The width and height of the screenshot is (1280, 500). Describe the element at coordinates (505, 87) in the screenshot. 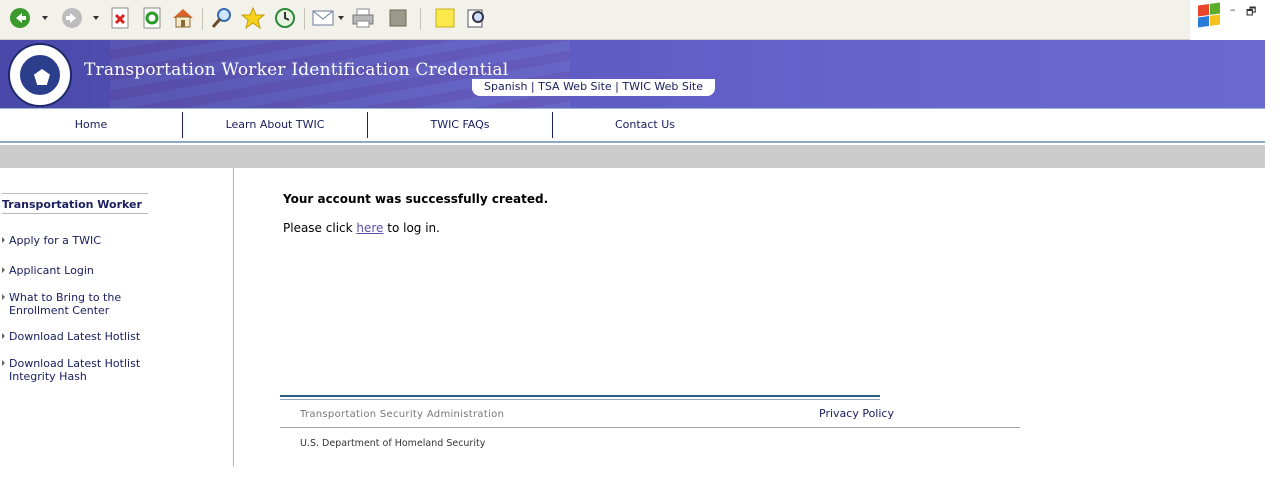

I see `spanish-link: Spanish` at that location.